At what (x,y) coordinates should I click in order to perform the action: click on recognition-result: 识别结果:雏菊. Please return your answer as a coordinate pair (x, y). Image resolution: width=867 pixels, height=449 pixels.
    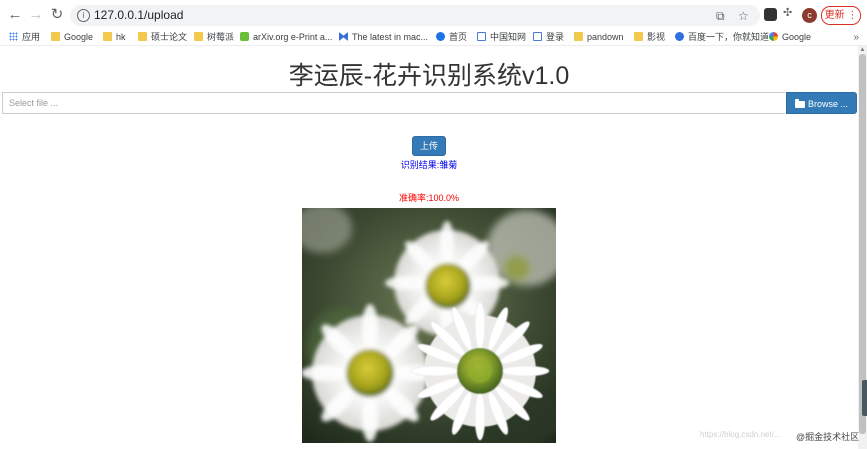
    Looking at the image, I should click on (429, 165).